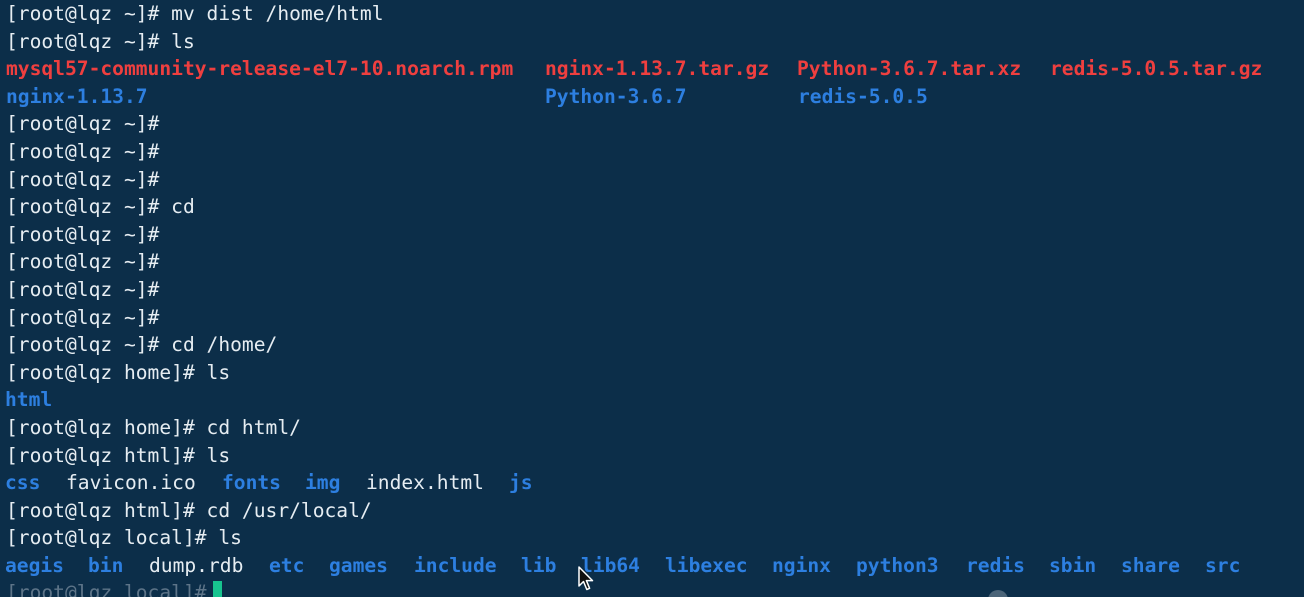 This screenshot has height=597, width=1304. What do you see at coordinates (655, 511) in the screenshot?
I see `terminal-line: [root@lqz html]# cd /usr/local/` at bounding box center [655, 511].